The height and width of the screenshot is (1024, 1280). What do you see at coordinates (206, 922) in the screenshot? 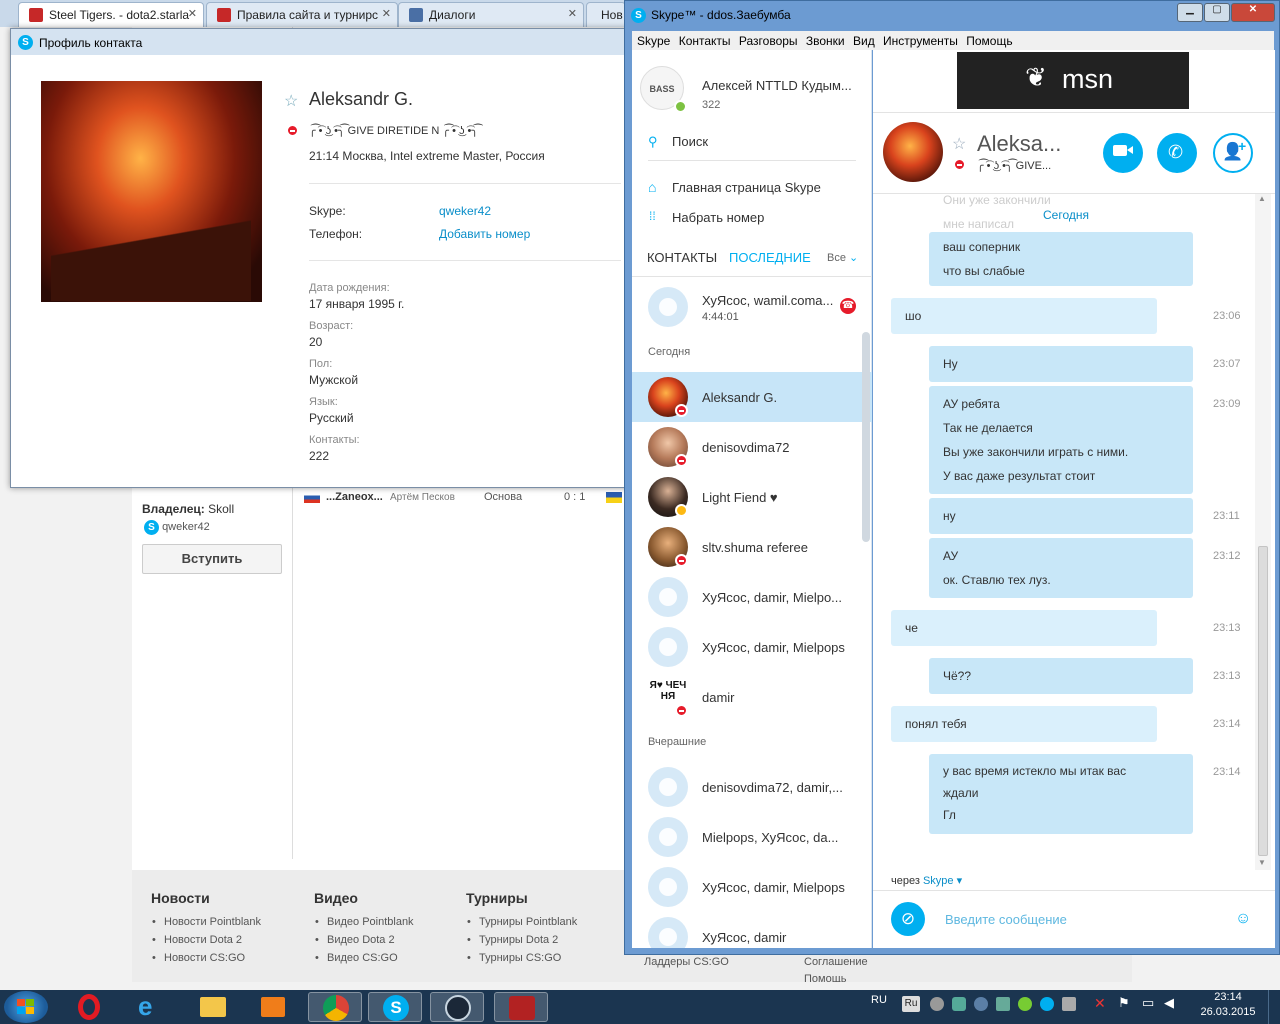
I see `footer-link: Новости Pointblank` at bounding box center [206, 922].